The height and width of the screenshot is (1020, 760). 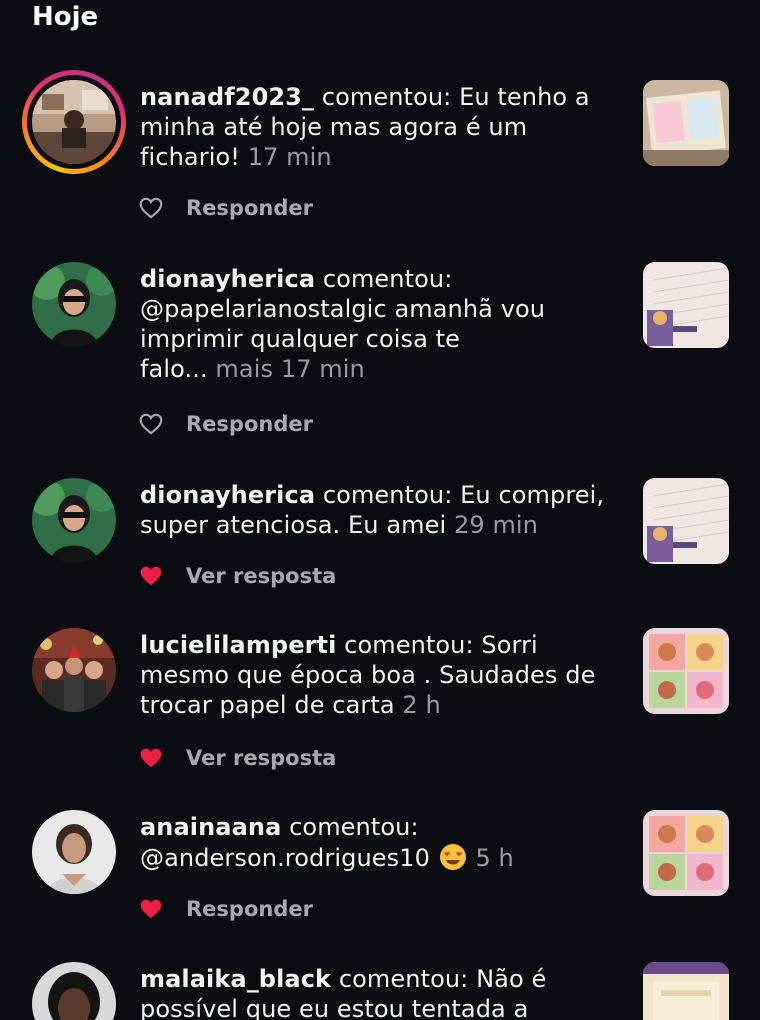 What do you see at coordinates (452, 857) in the screenshot?
I see `heart-eyes-emoji-icon` at bounding box center [452, 857].